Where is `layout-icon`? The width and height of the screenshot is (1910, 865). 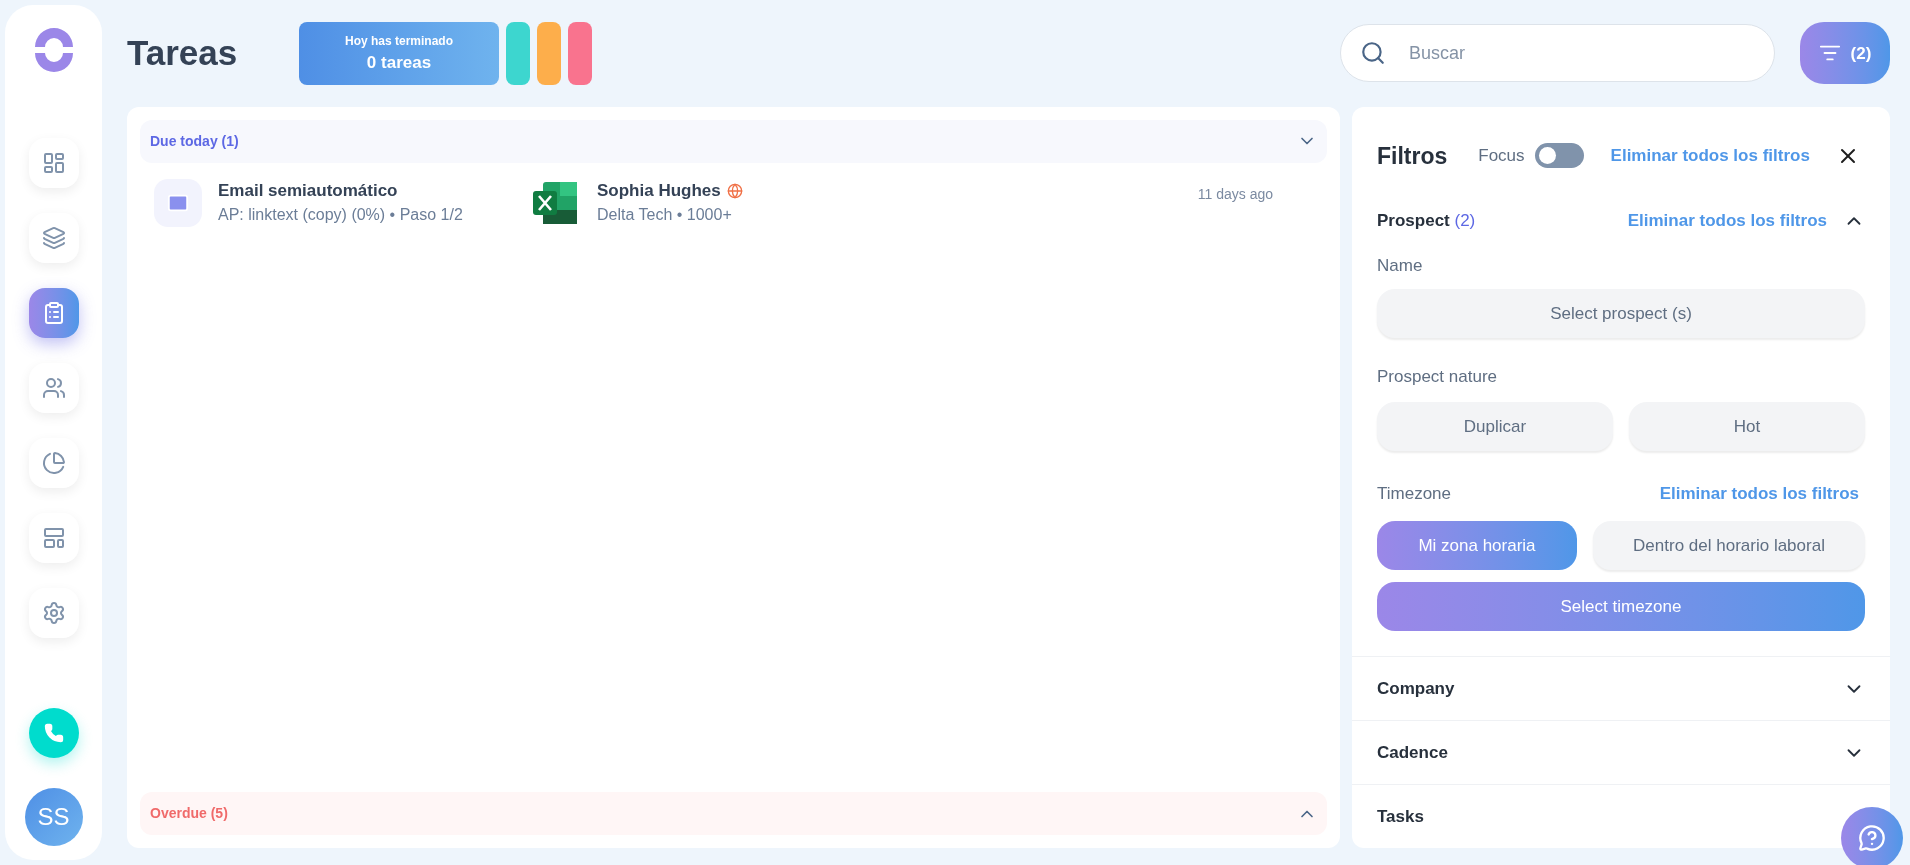
layout-icon is located at coordinates (53, 538).